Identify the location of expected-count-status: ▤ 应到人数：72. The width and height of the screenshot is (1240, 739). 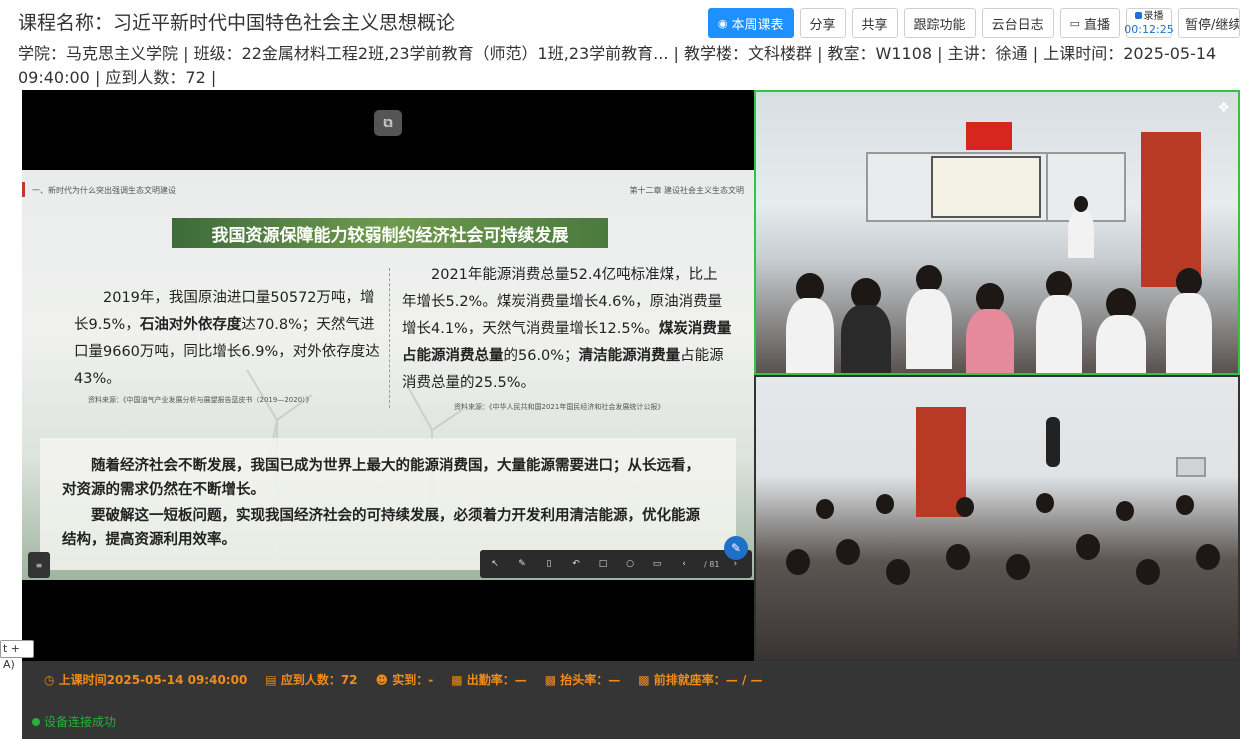
(311, 679).